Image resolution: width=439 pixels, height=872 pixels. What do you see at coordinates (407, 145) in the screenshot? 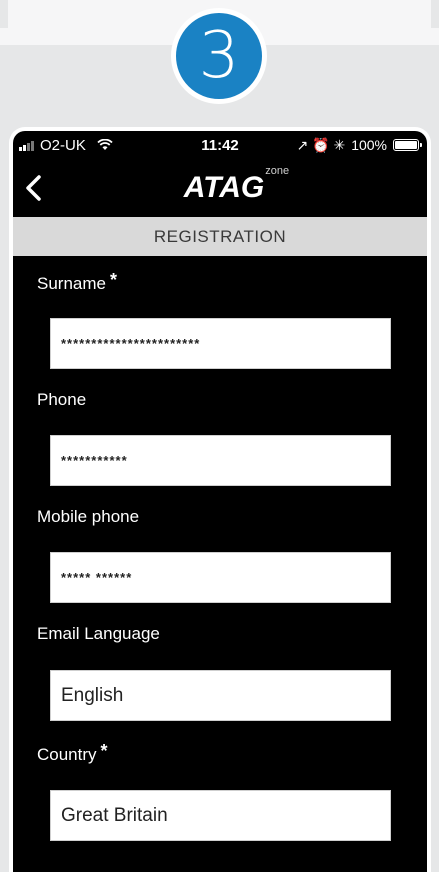
I see `battery-icon` at bounding box center [407, 145].